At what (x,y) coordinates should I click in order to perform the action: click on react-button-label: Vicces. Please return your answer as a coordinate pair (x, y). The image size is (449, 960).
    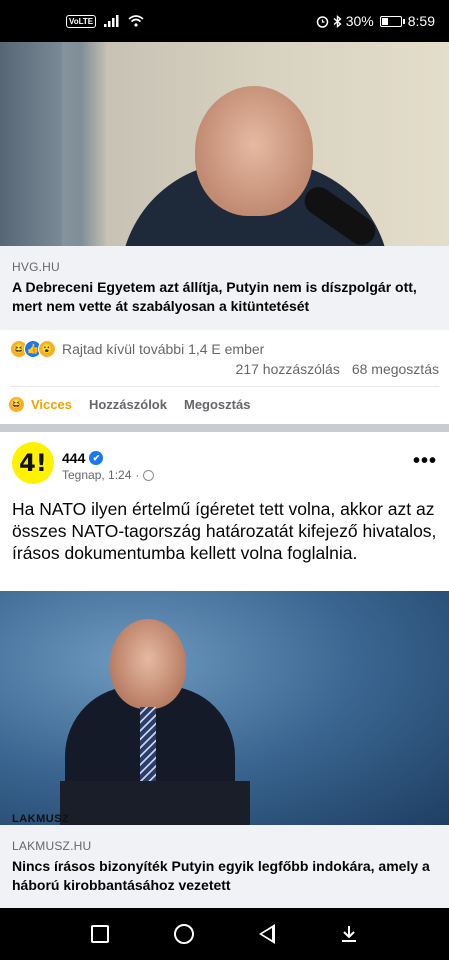
    Looking at the image, I should click on (51, 404).